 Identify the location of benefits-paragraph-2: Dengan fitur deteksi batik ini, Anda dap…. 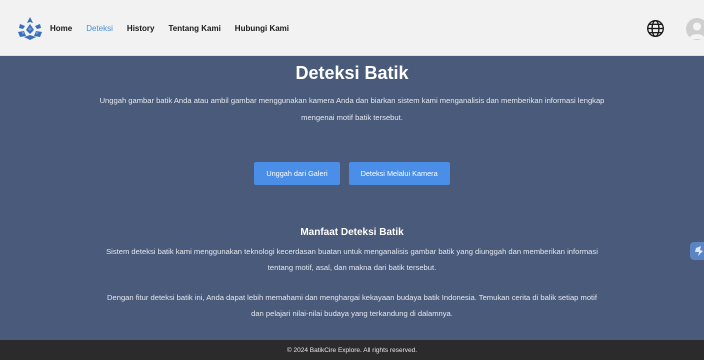
(352, 305).